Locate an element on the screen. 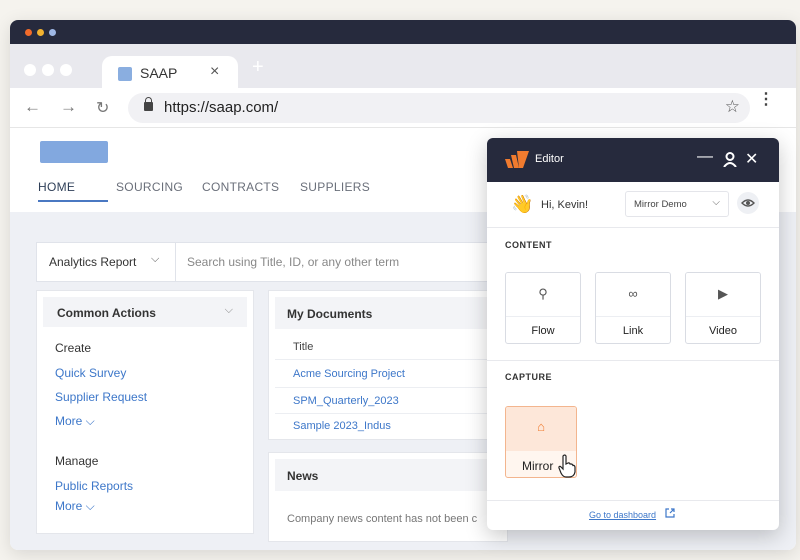 Image resolution: width=800 pixels, height=560 pixels. wave-icon: 👋 is located at coordinates (522, 204).